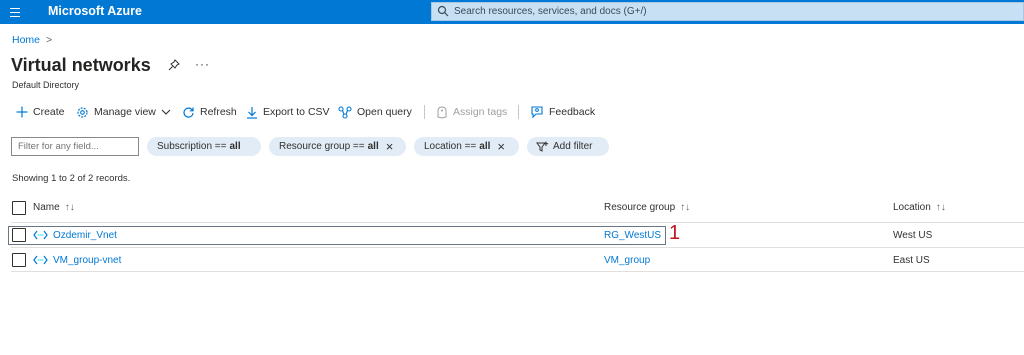 This screenshot has height=355, width=1024. I want to click on column-location-label: Location, so click(912, 207).